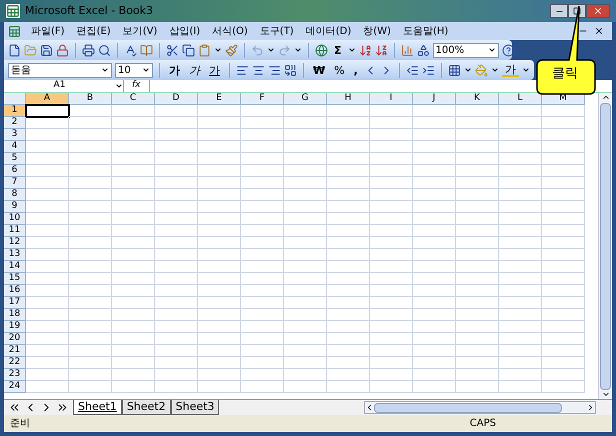  What do you see at coordinates (262, 99) in the screenshot?
I see `column-header: F` at bounding box center [262, 99].